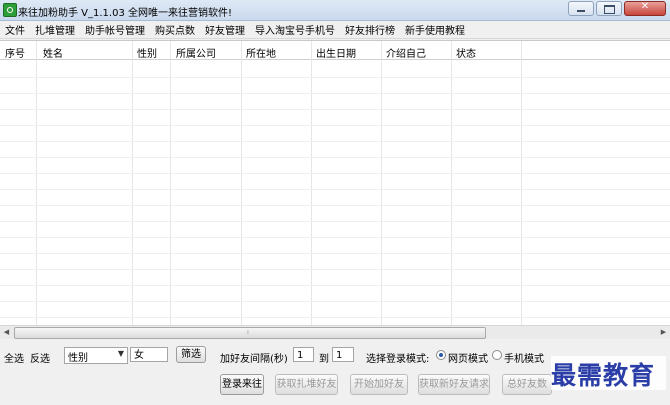 Image resolution: width=670 pixels, height=405 pixels. I want to click on login-mode-label: 选择登录模式:, so click(398, 359).